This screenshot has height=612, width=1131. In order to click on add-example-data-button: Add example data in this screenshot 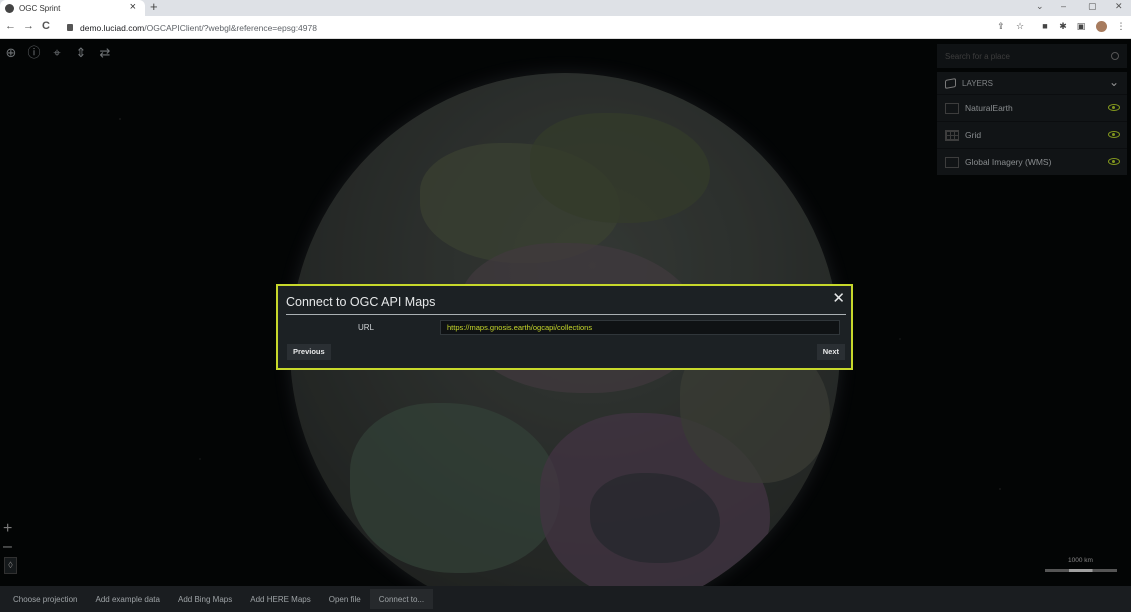, I will do `click(127, 599)`.